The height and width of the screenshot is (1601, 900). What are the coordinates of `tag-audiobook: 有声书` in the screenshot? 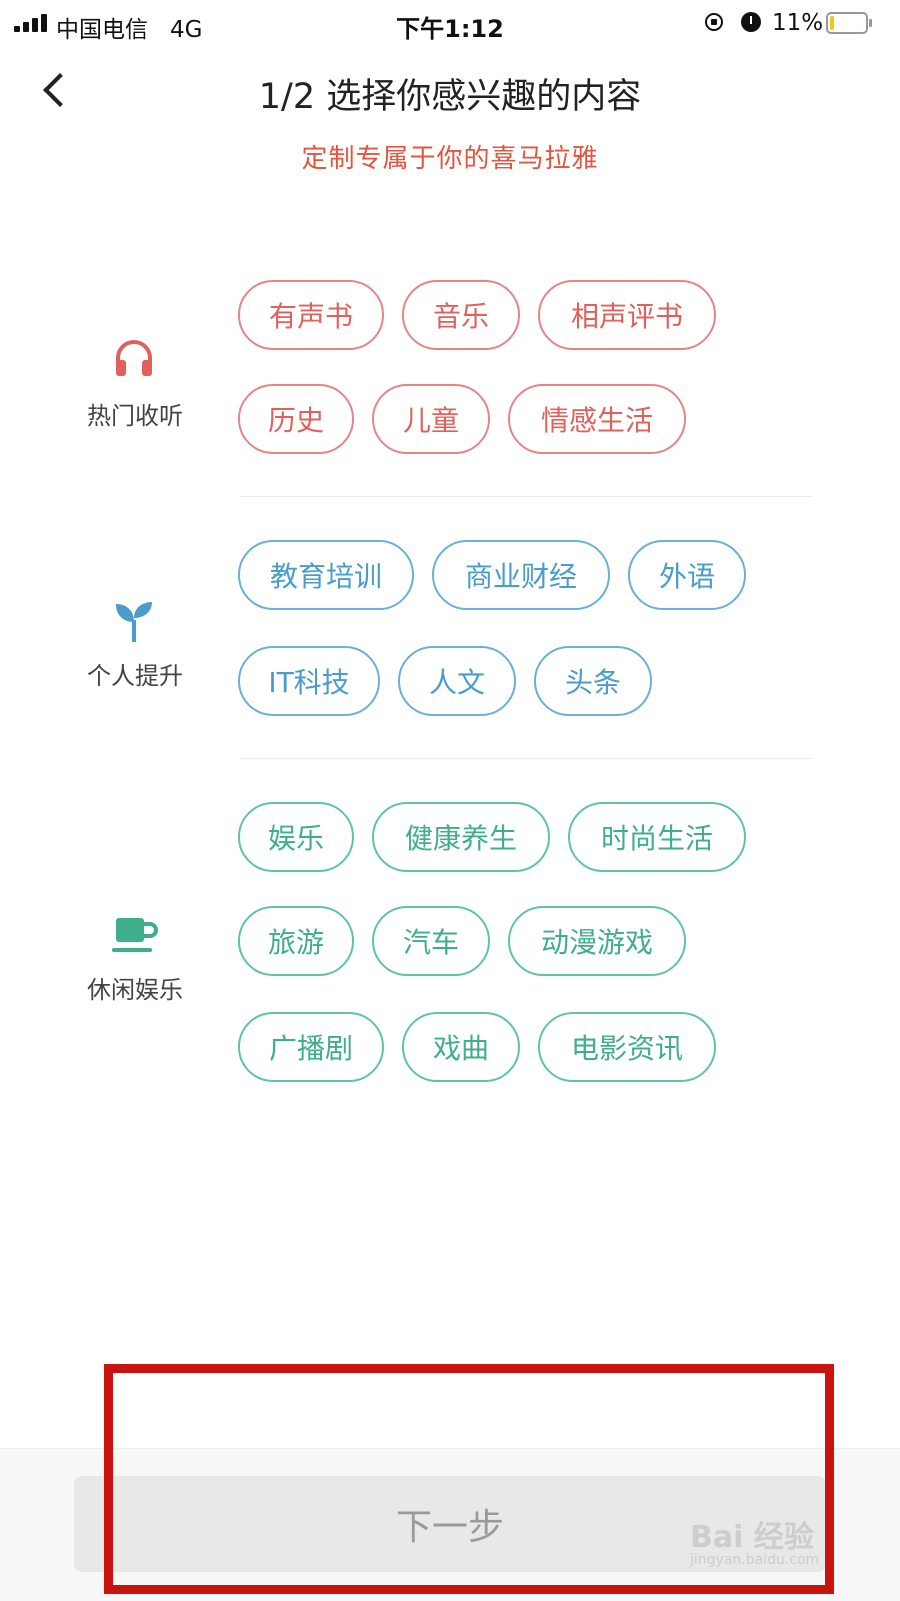 It's located at (311, 315).